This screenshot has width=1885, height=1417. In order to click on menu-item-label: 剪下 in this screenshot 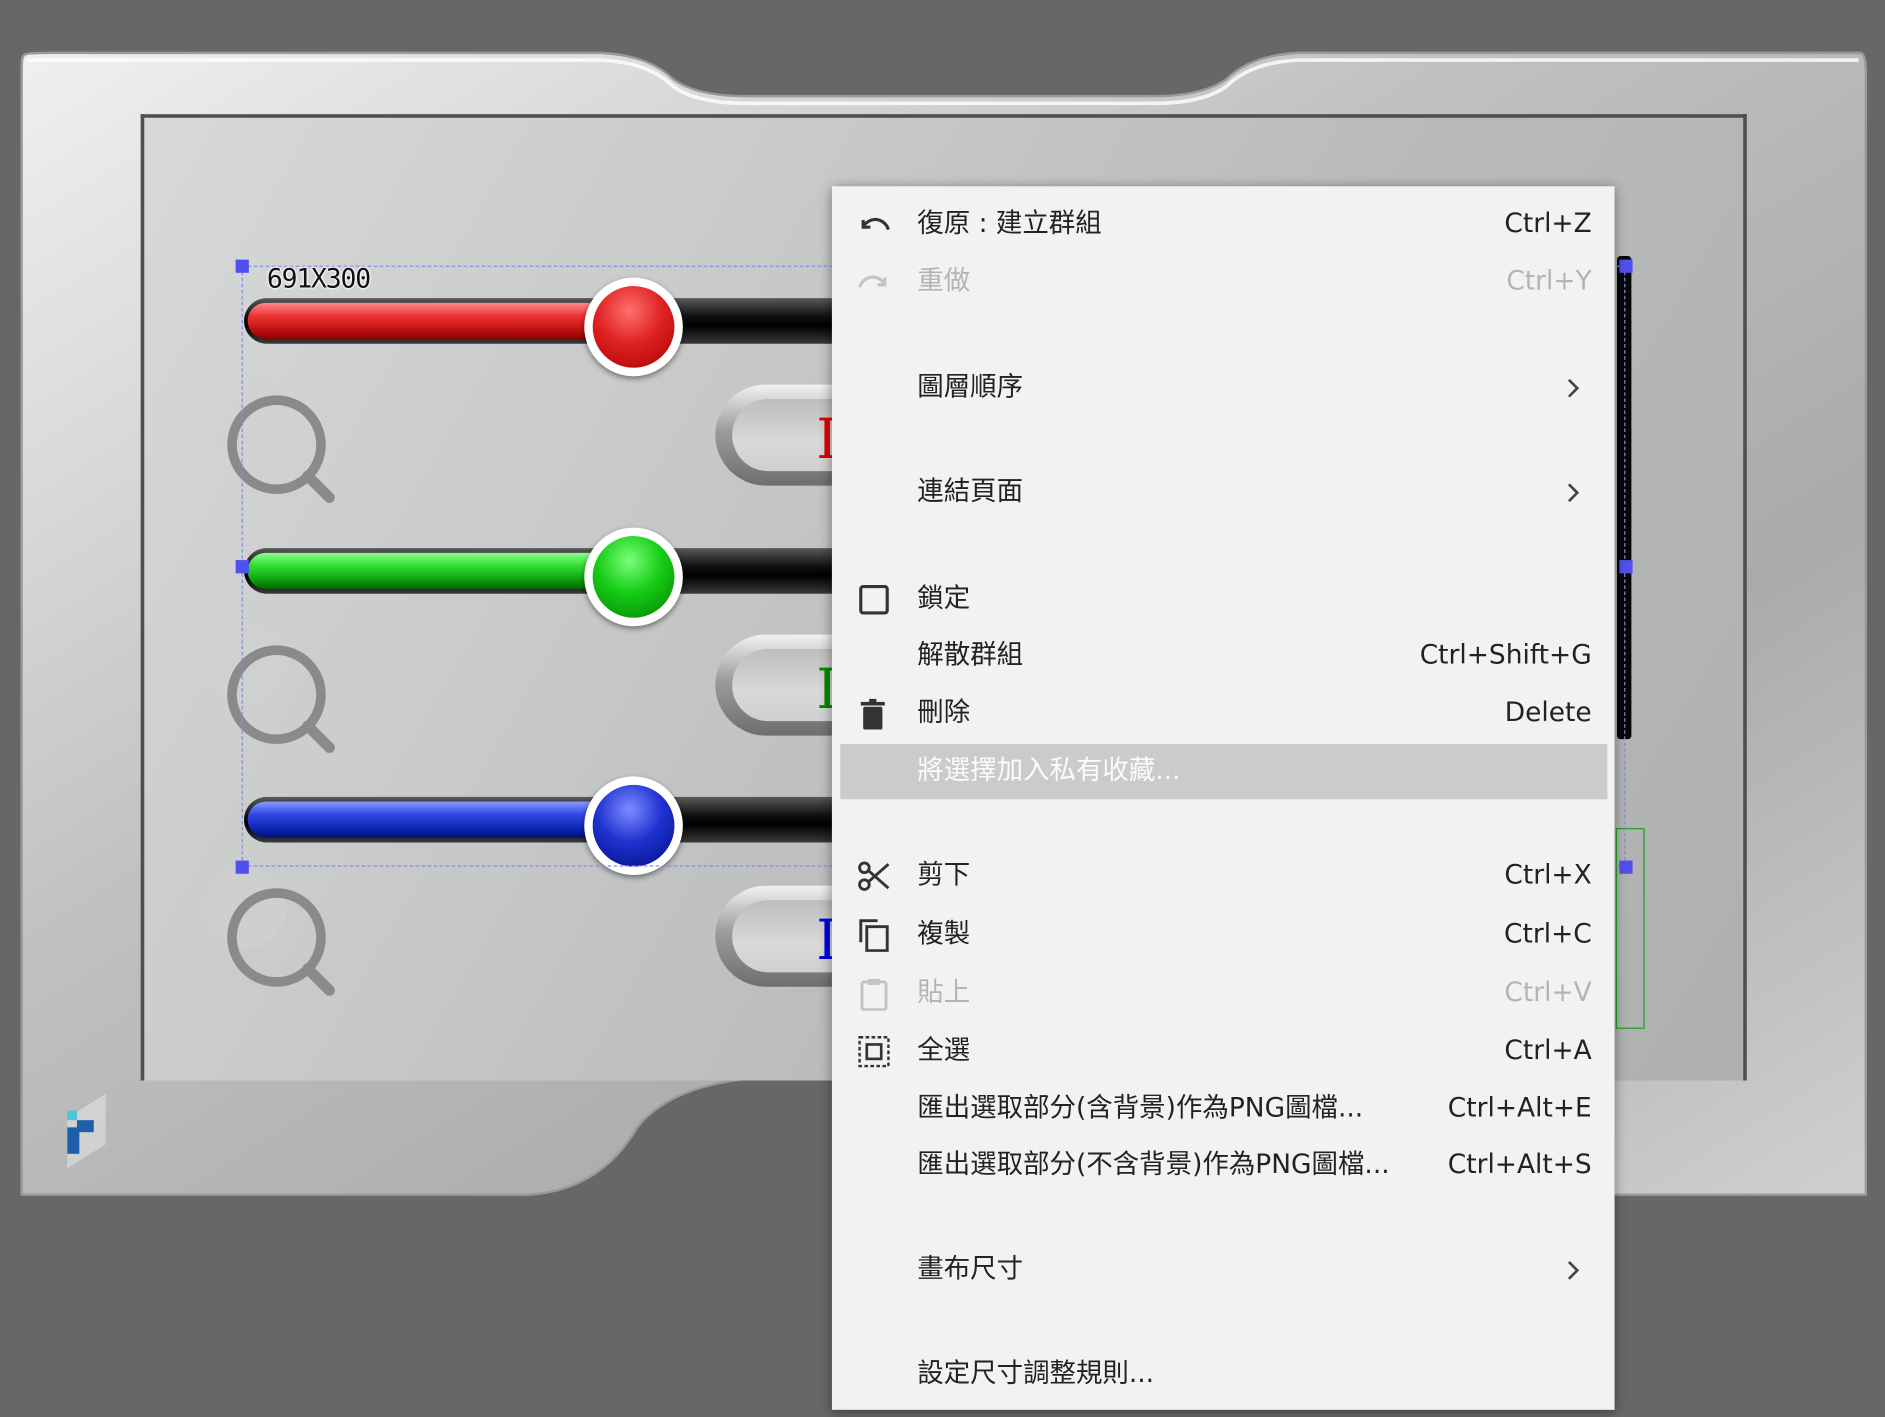, I will do `click(944, 875)`.